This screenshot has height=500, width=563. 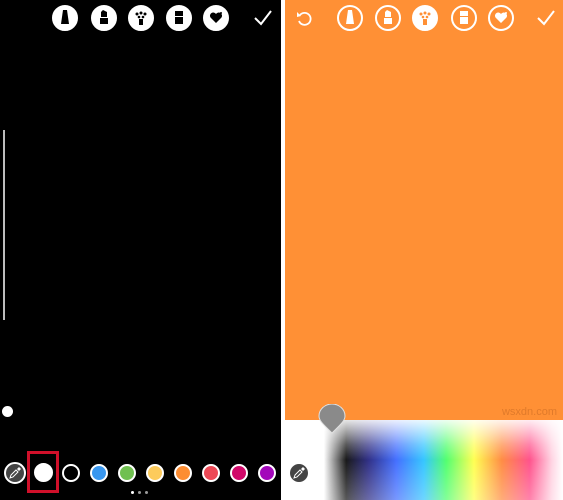 I want to click on color-swatch-white, so click(x=43, y=472).